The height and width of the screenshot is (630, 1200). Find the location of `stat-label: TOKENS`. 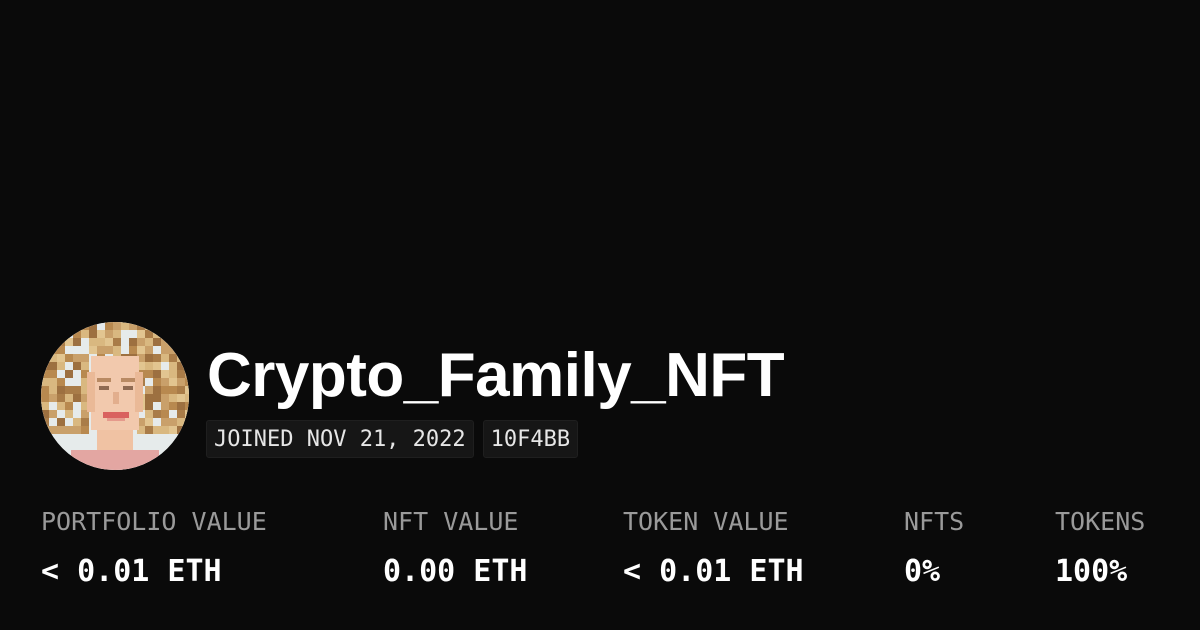

stat-label: TOKENS is located at coordinates (1100, 521).